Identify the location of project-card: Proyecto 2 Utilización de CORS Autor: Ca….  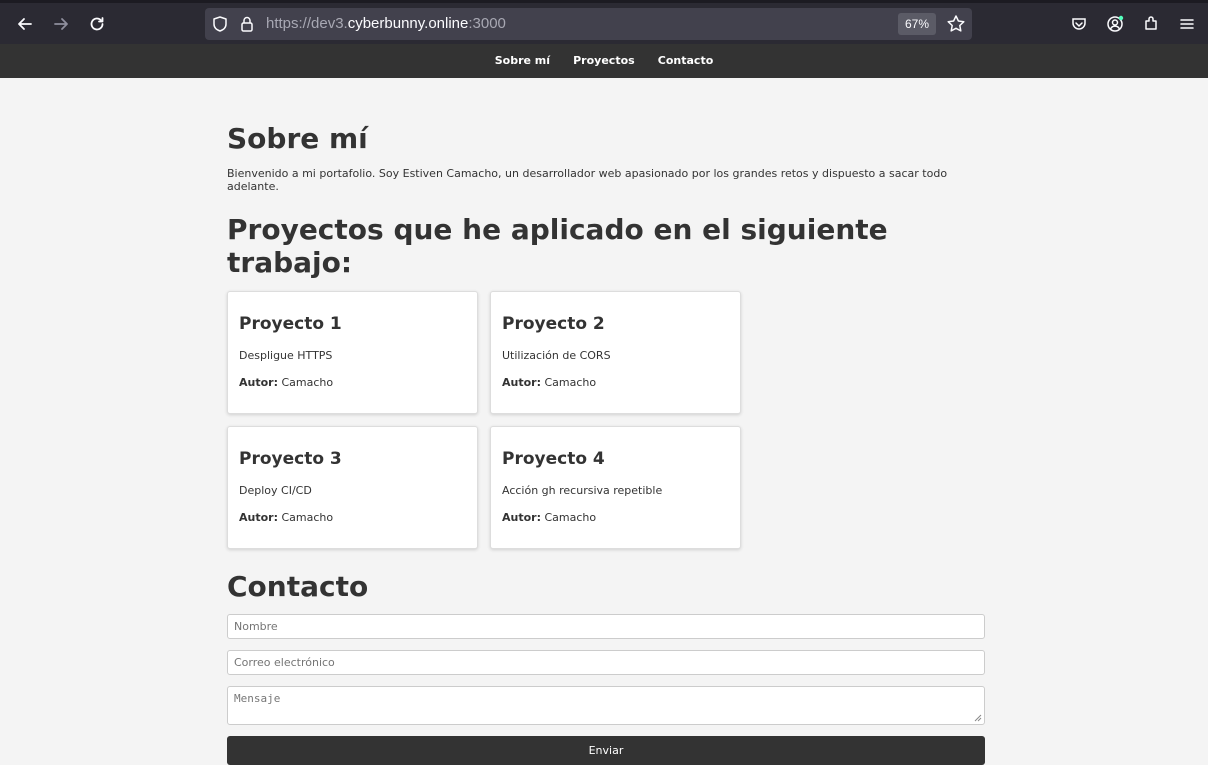
(615, 352).